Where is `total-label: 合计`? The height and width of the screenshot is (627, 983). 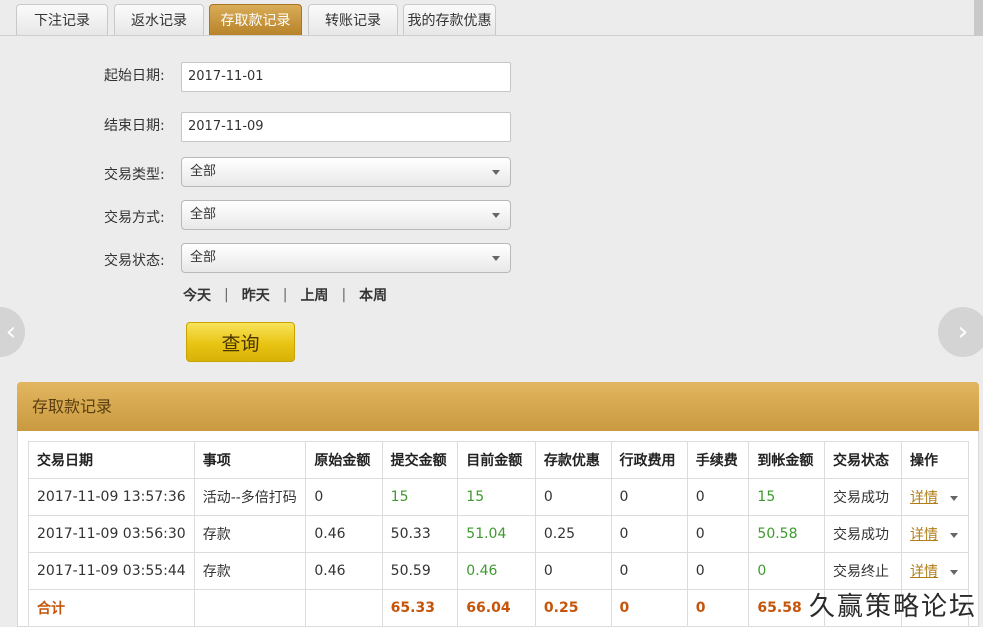
total-label: 合计 is located at coordinates (111, 608).